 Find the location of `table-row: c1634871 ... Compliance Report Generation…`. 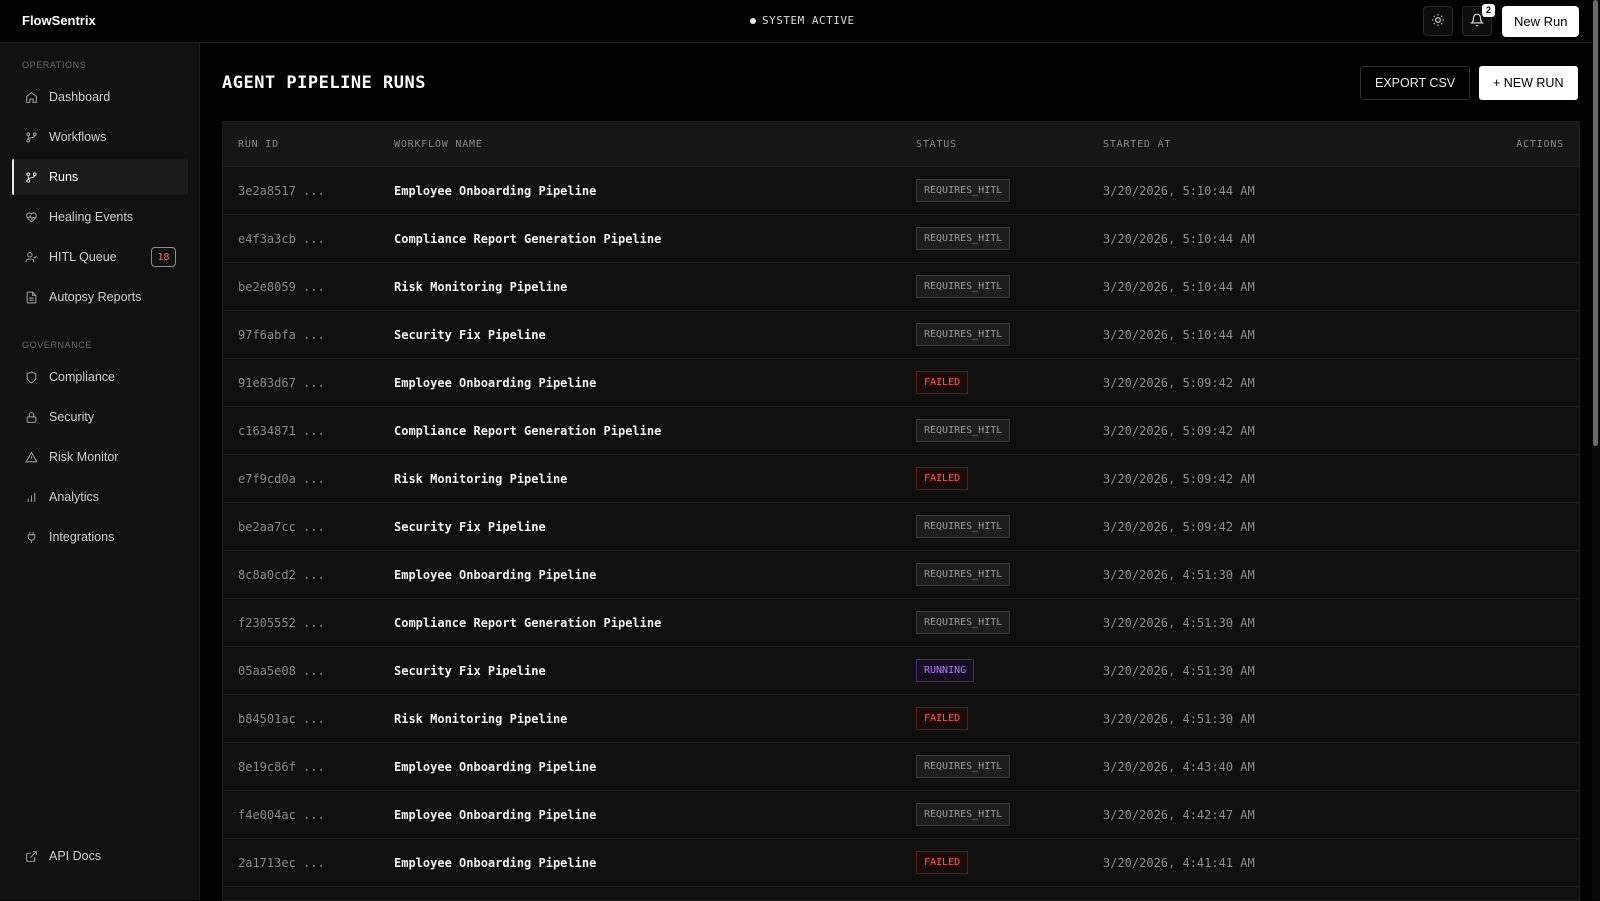

table-row: c1634871 ... Compliance Report Generation… is located at coordinates (901, 431).